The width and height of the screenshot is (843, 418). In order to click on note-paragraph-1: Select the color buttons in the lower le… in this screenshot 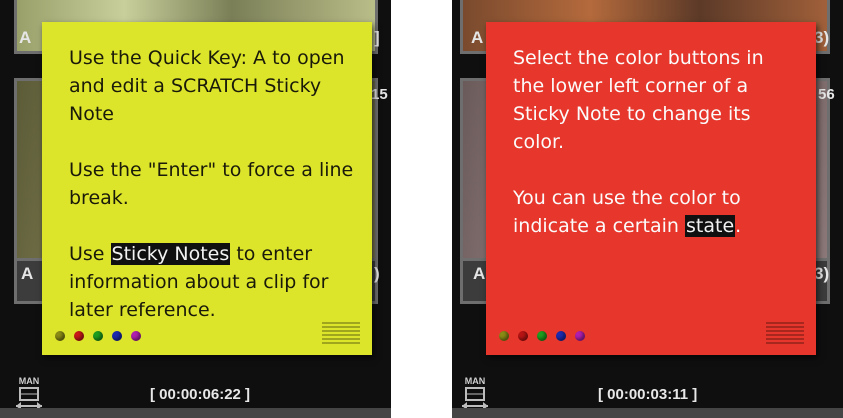, I will do `click(638, 100)`.